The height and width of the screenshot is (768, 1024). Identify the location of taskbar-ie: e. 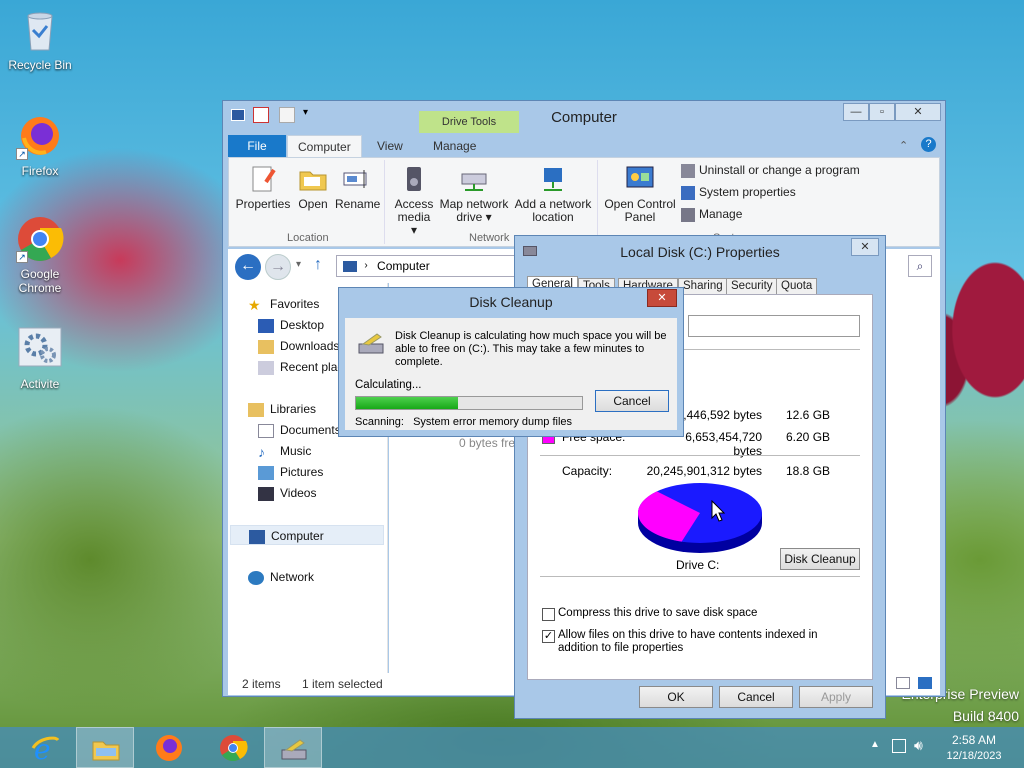
(45, 747).